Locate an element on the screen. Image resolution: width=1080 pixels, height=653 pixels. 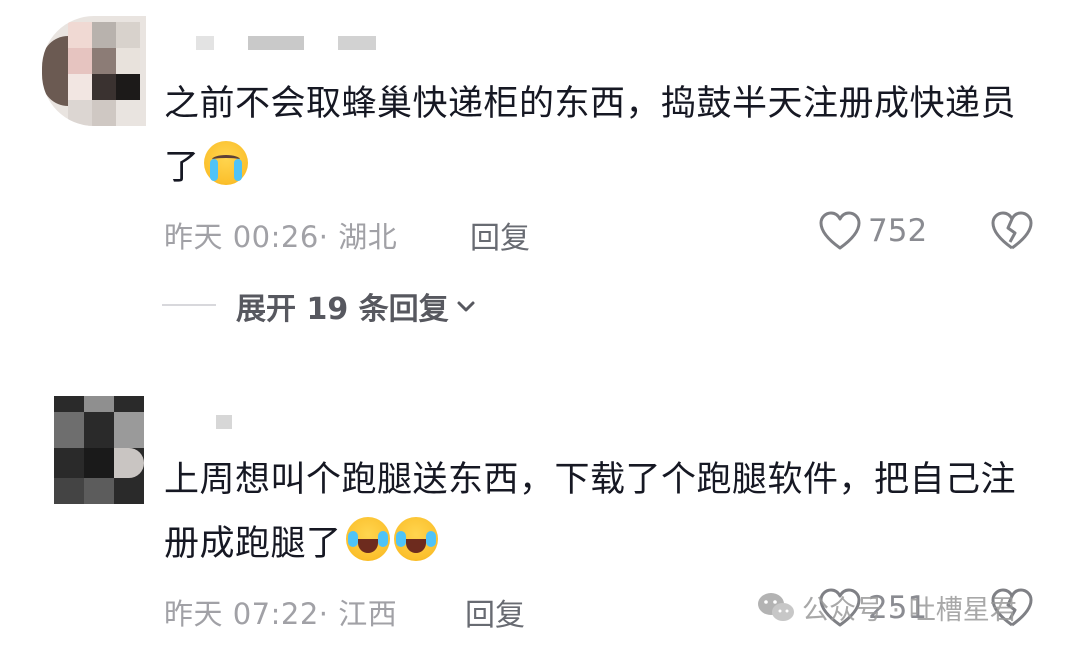
wechat-icon is located at coordinates (776, 606).